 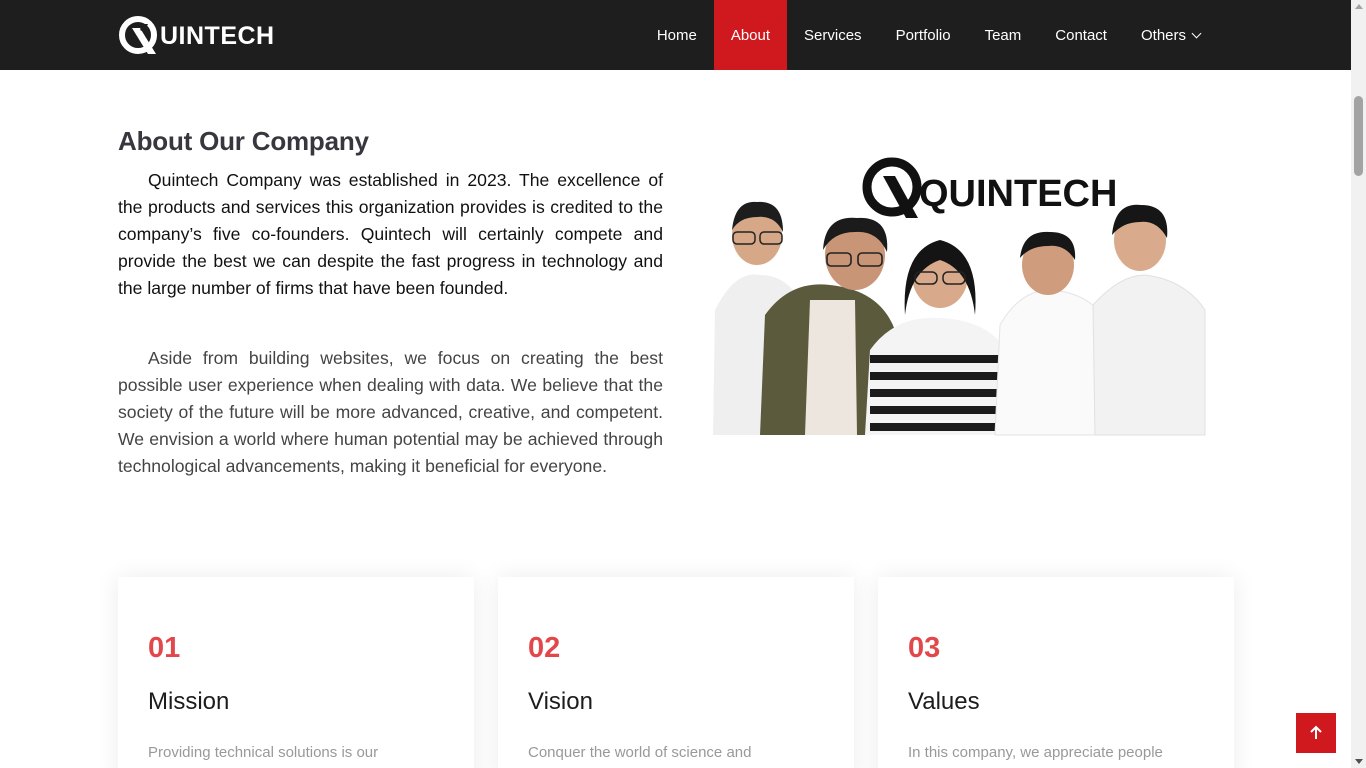 What do you see at coordinates (1163, 35) in the screenshot?
I see `nav-others-label: Others` at bounding box center [1163, 35].